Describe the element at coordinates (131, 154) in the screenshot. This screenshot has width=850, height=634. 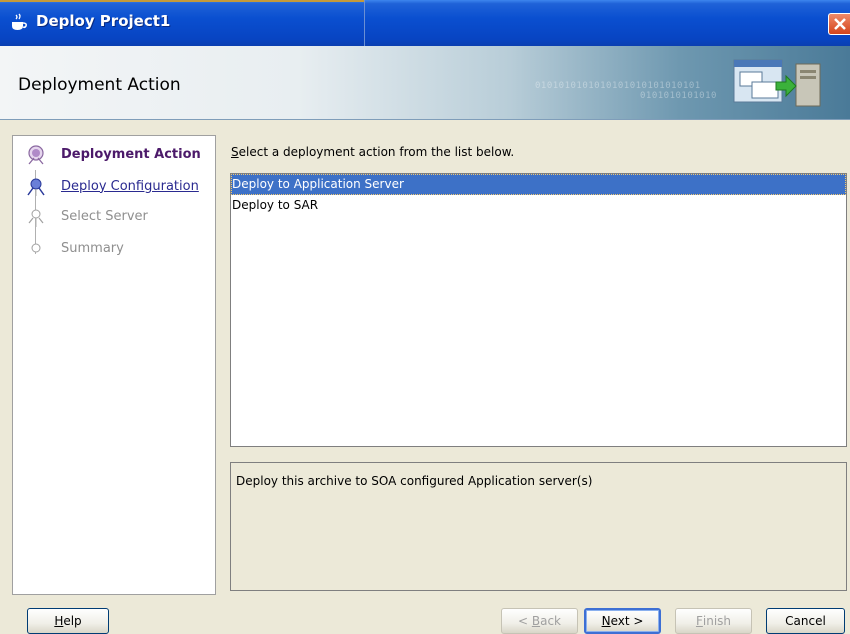
I see `nav-step-label: Deployment Action` at that location.